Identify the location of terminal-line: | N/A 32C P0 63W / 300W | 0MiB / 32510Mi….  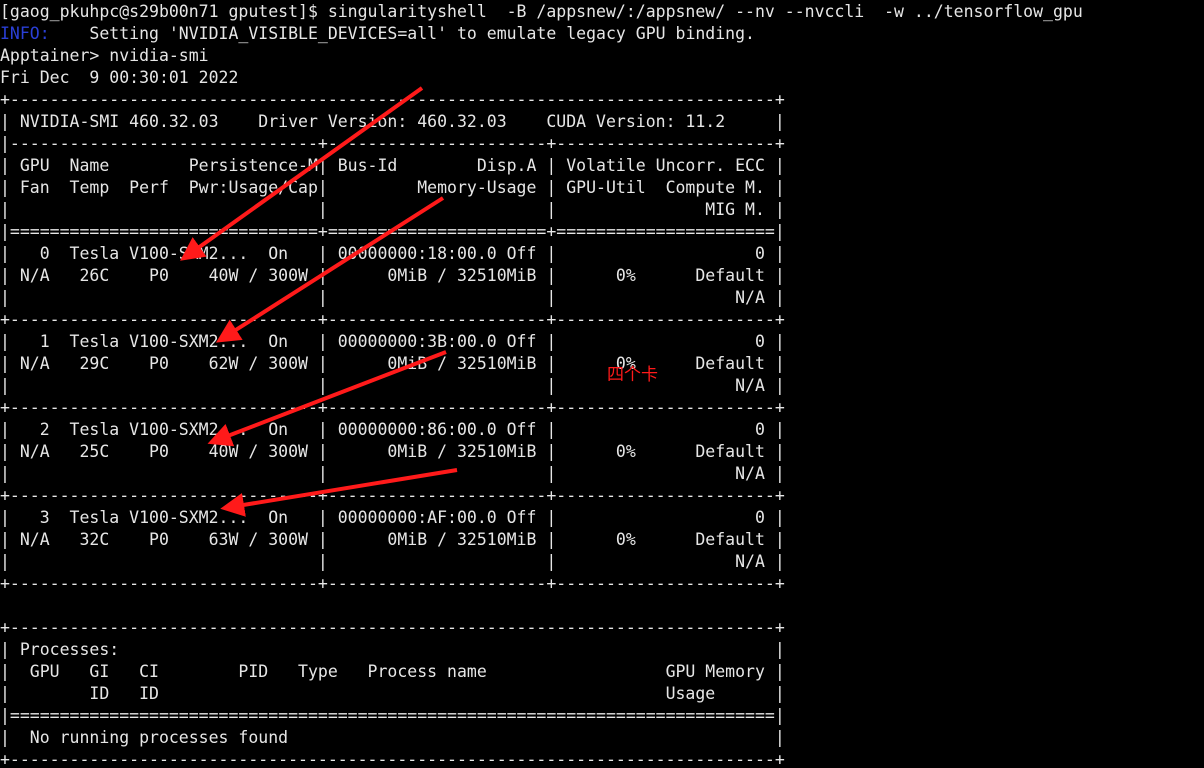
(392, 539).